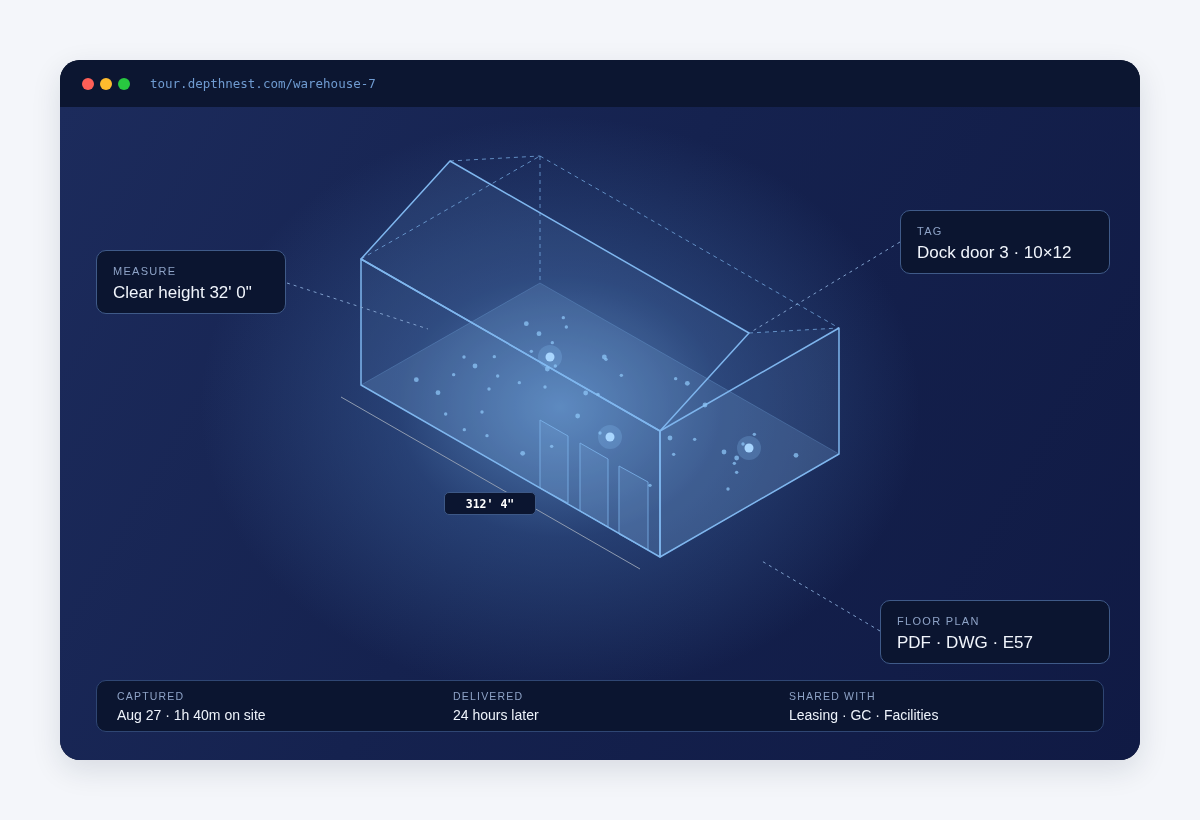 Image resolution: width=1200 pixels, height=820 pixels. I want to click on callout-value: PDF · DWG · E57, so click(965, 643).